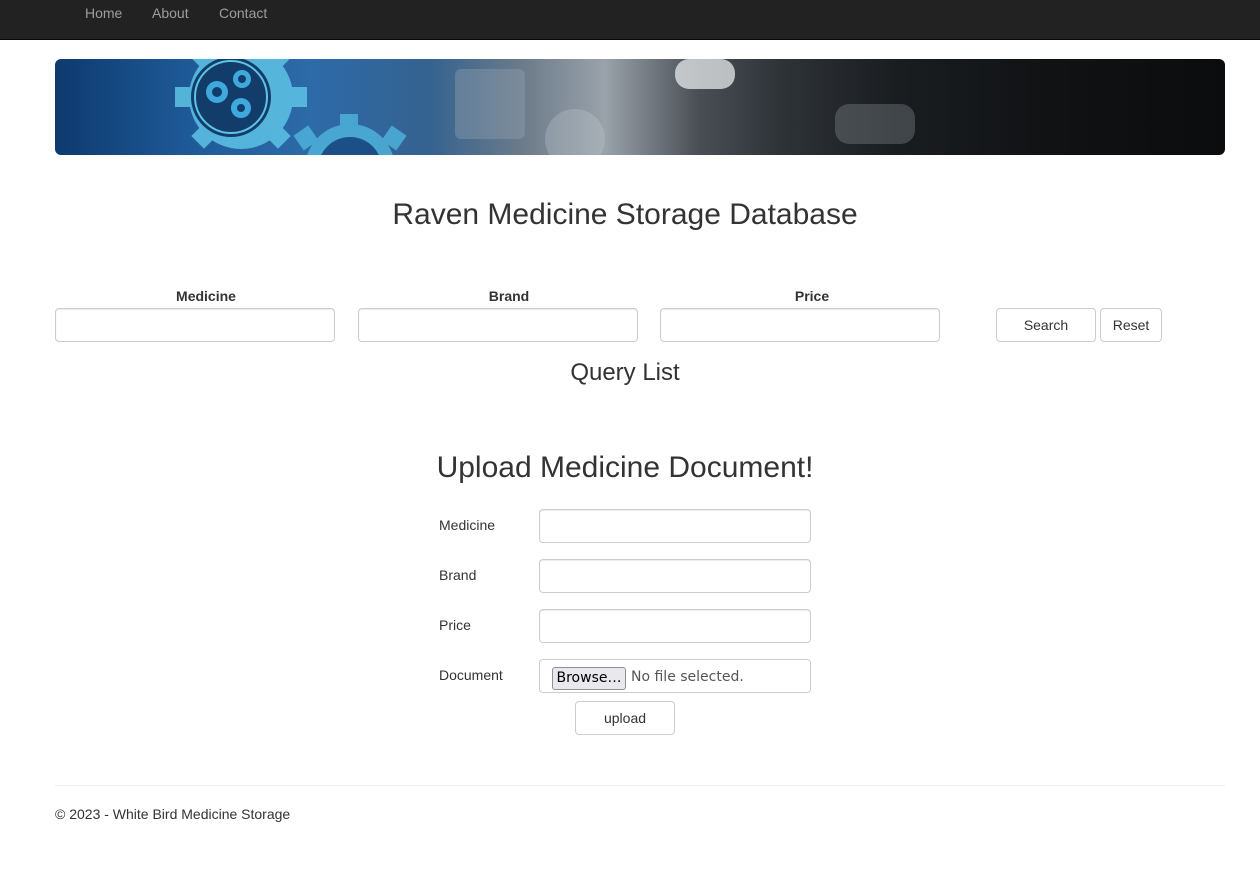 The height and width of the screenshot is (882, 1260). I want to click on upload-brand-input, so click(675, 576).